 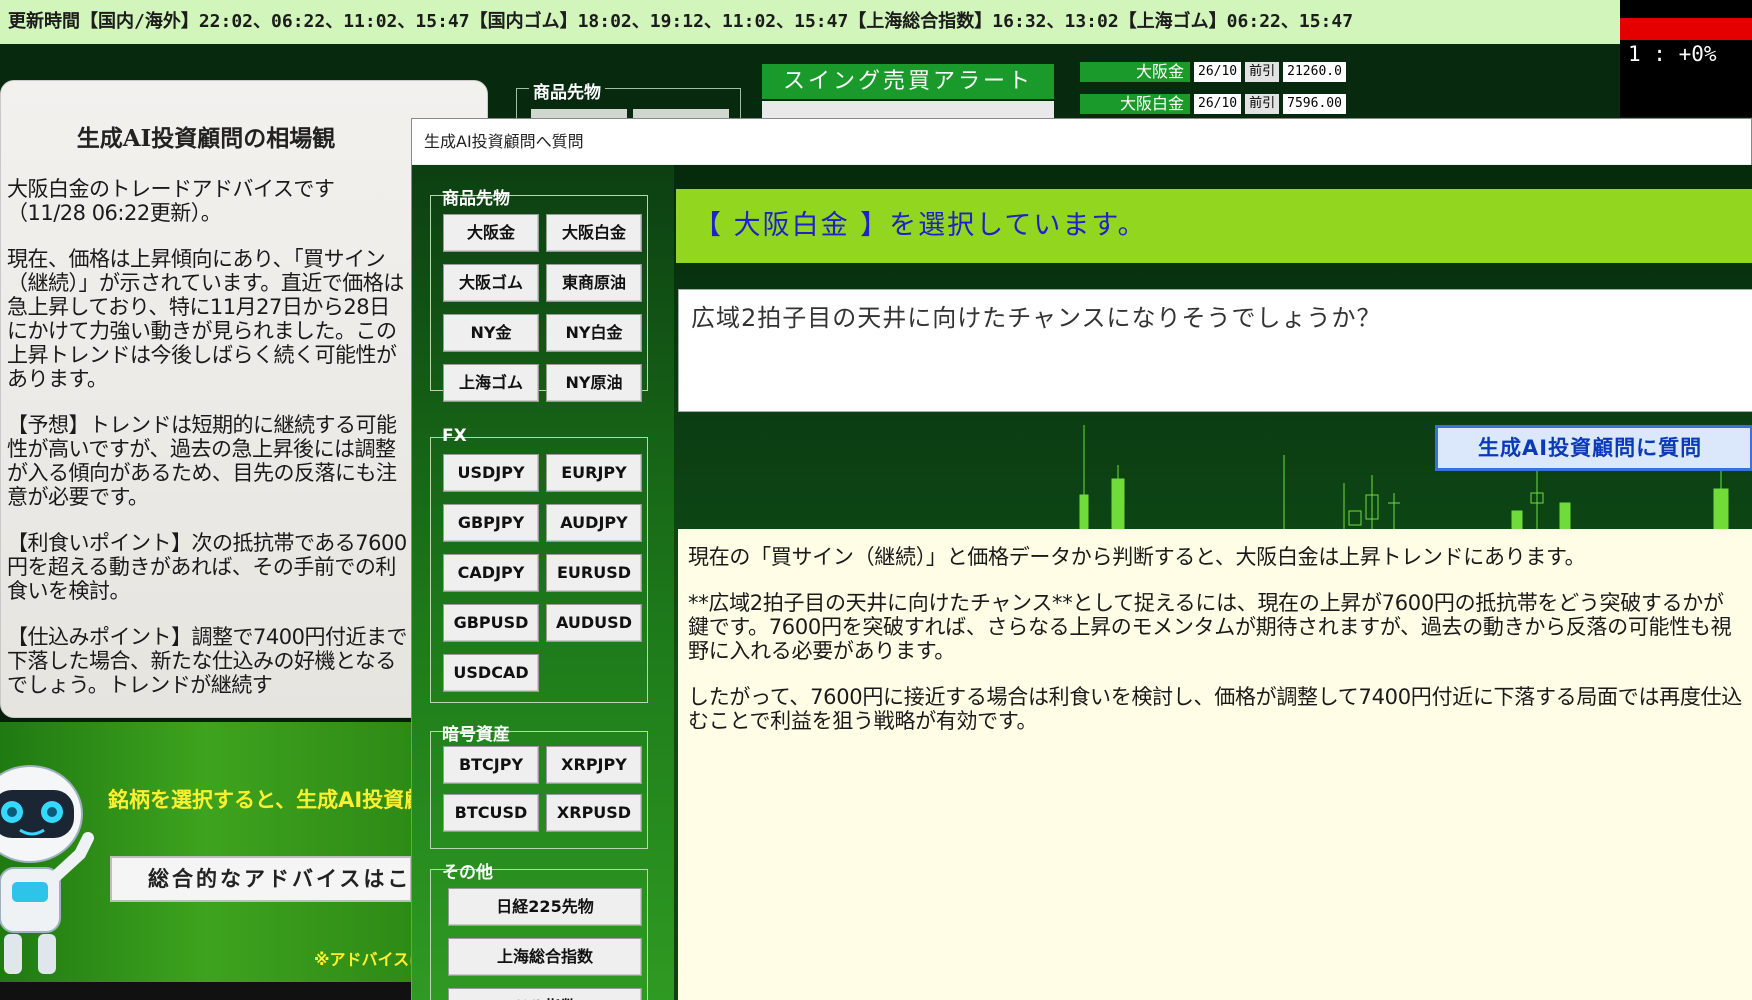 What do you see at coordinates (363, 959) in the screenshot?
I see `advice-note: ※アドバイスは` at bounding box center [363, 959].